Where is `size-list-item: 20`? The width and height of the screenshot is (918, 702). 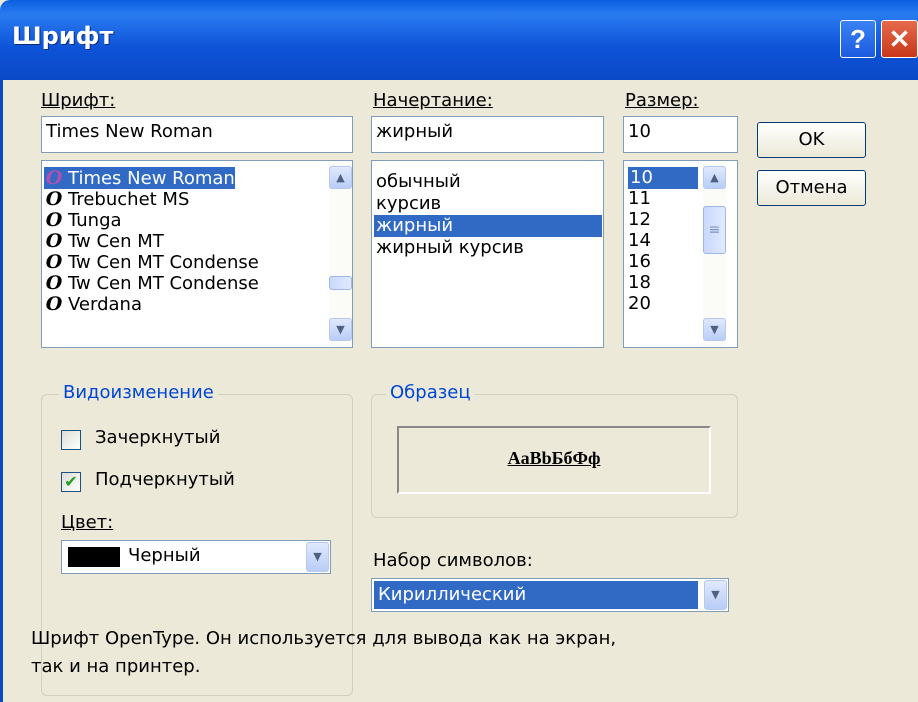 size-list-item: 20 is located at coordinates (639, 304).